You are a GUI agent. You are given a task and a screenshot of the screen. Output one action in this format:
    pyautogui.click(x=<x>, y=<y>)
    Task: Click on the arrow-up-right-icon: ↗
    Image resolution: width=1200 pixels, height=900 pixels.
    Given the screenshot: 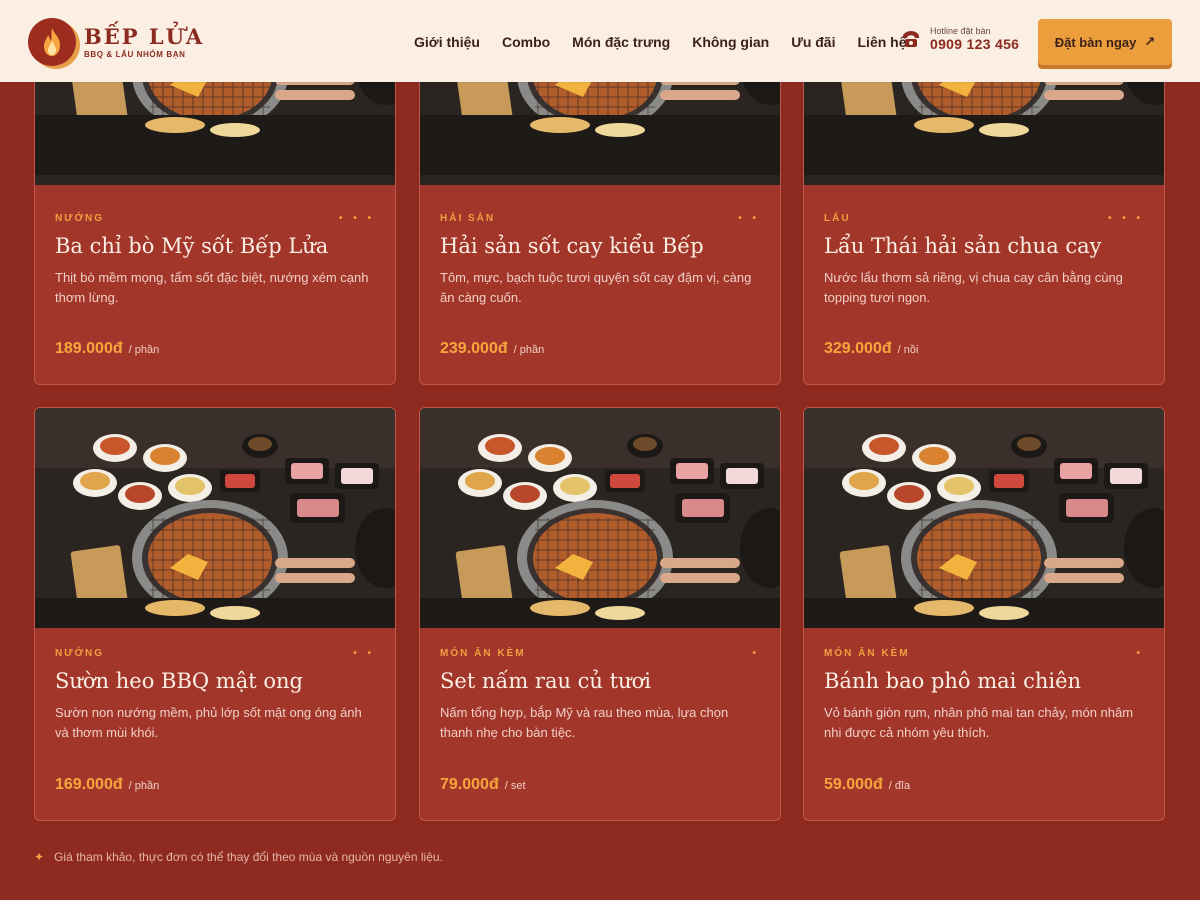 What is the action you would take?
    pyautogui.click(x=1150, y=41)
    